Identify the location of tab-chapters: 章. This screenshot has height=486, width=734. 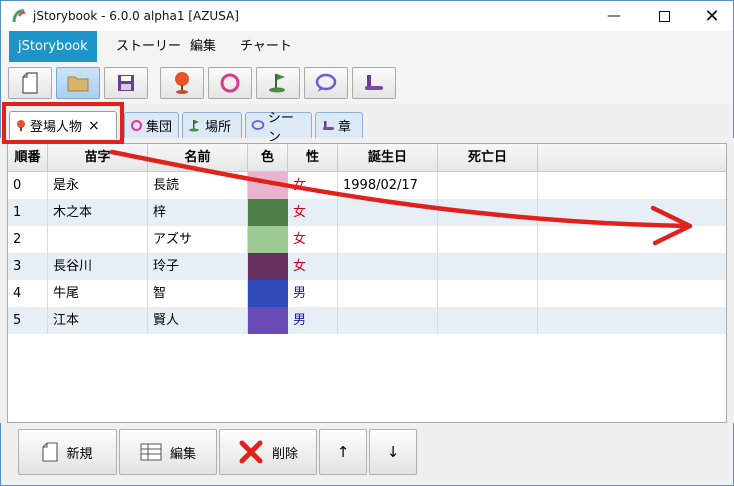
(339, 125).